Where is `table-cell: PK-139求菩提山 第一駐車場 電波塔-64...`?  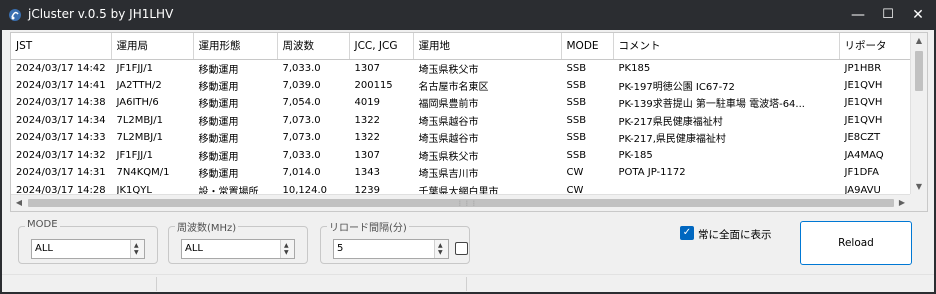
table-cell: PK-139求菩提山 第一駐車場 電波塔-64... is located at coordinates (711, 105).